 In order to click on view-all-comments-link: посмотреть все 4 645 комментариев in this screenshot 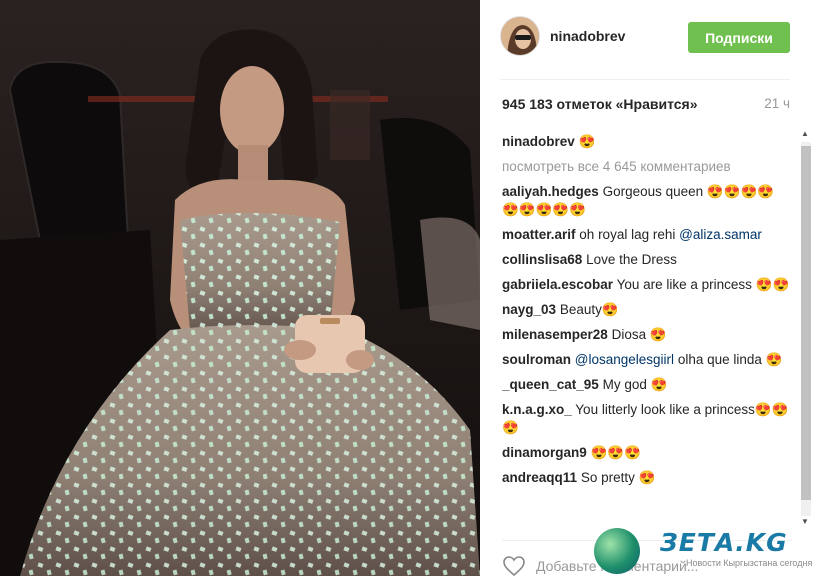, I will do `click(647, 167)`.